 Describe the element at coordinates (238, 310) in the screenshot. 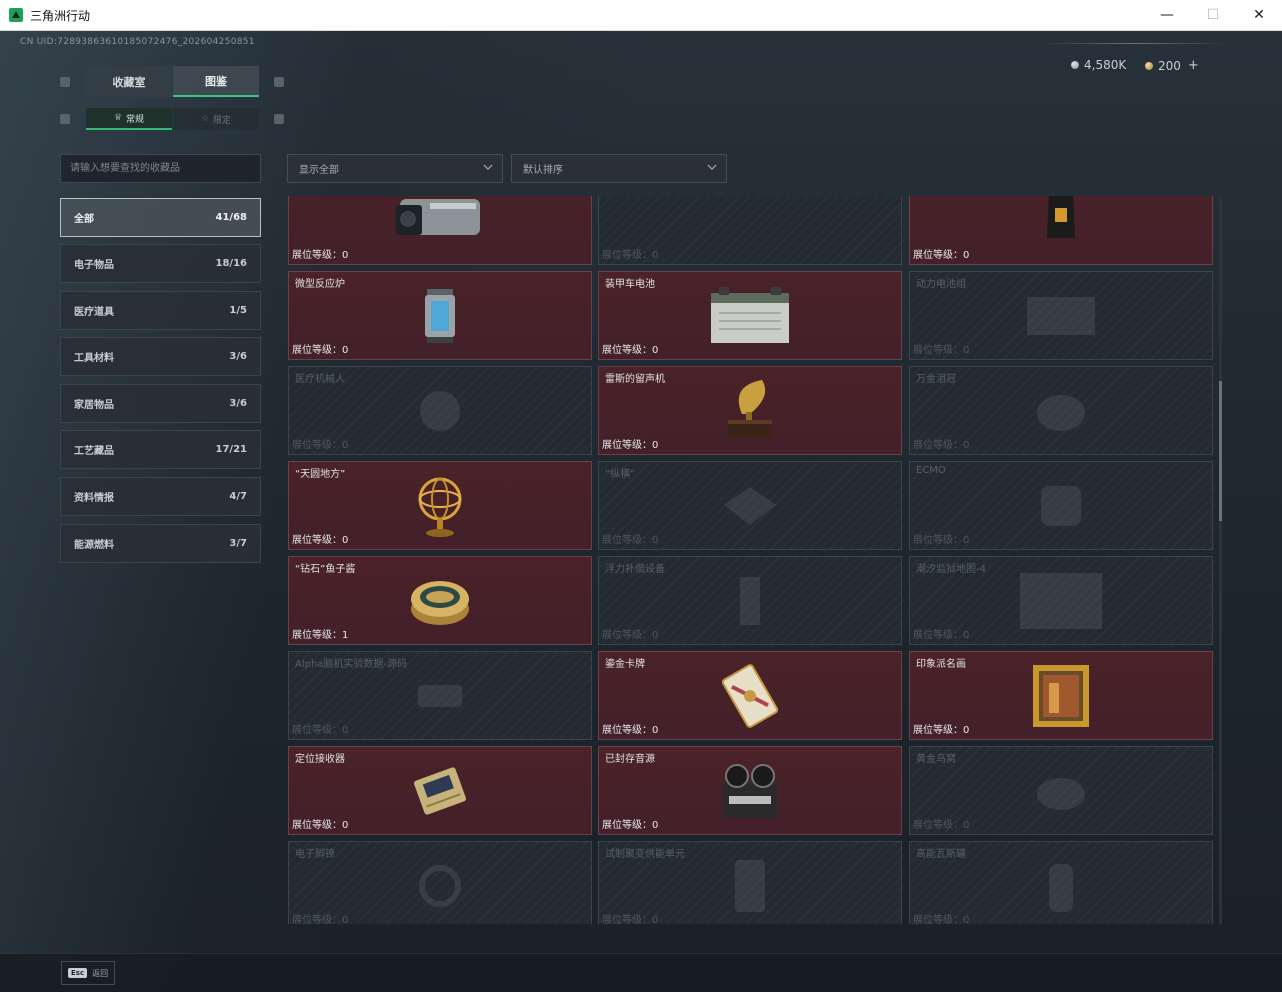

I see `category-count: 1/5` at that location.